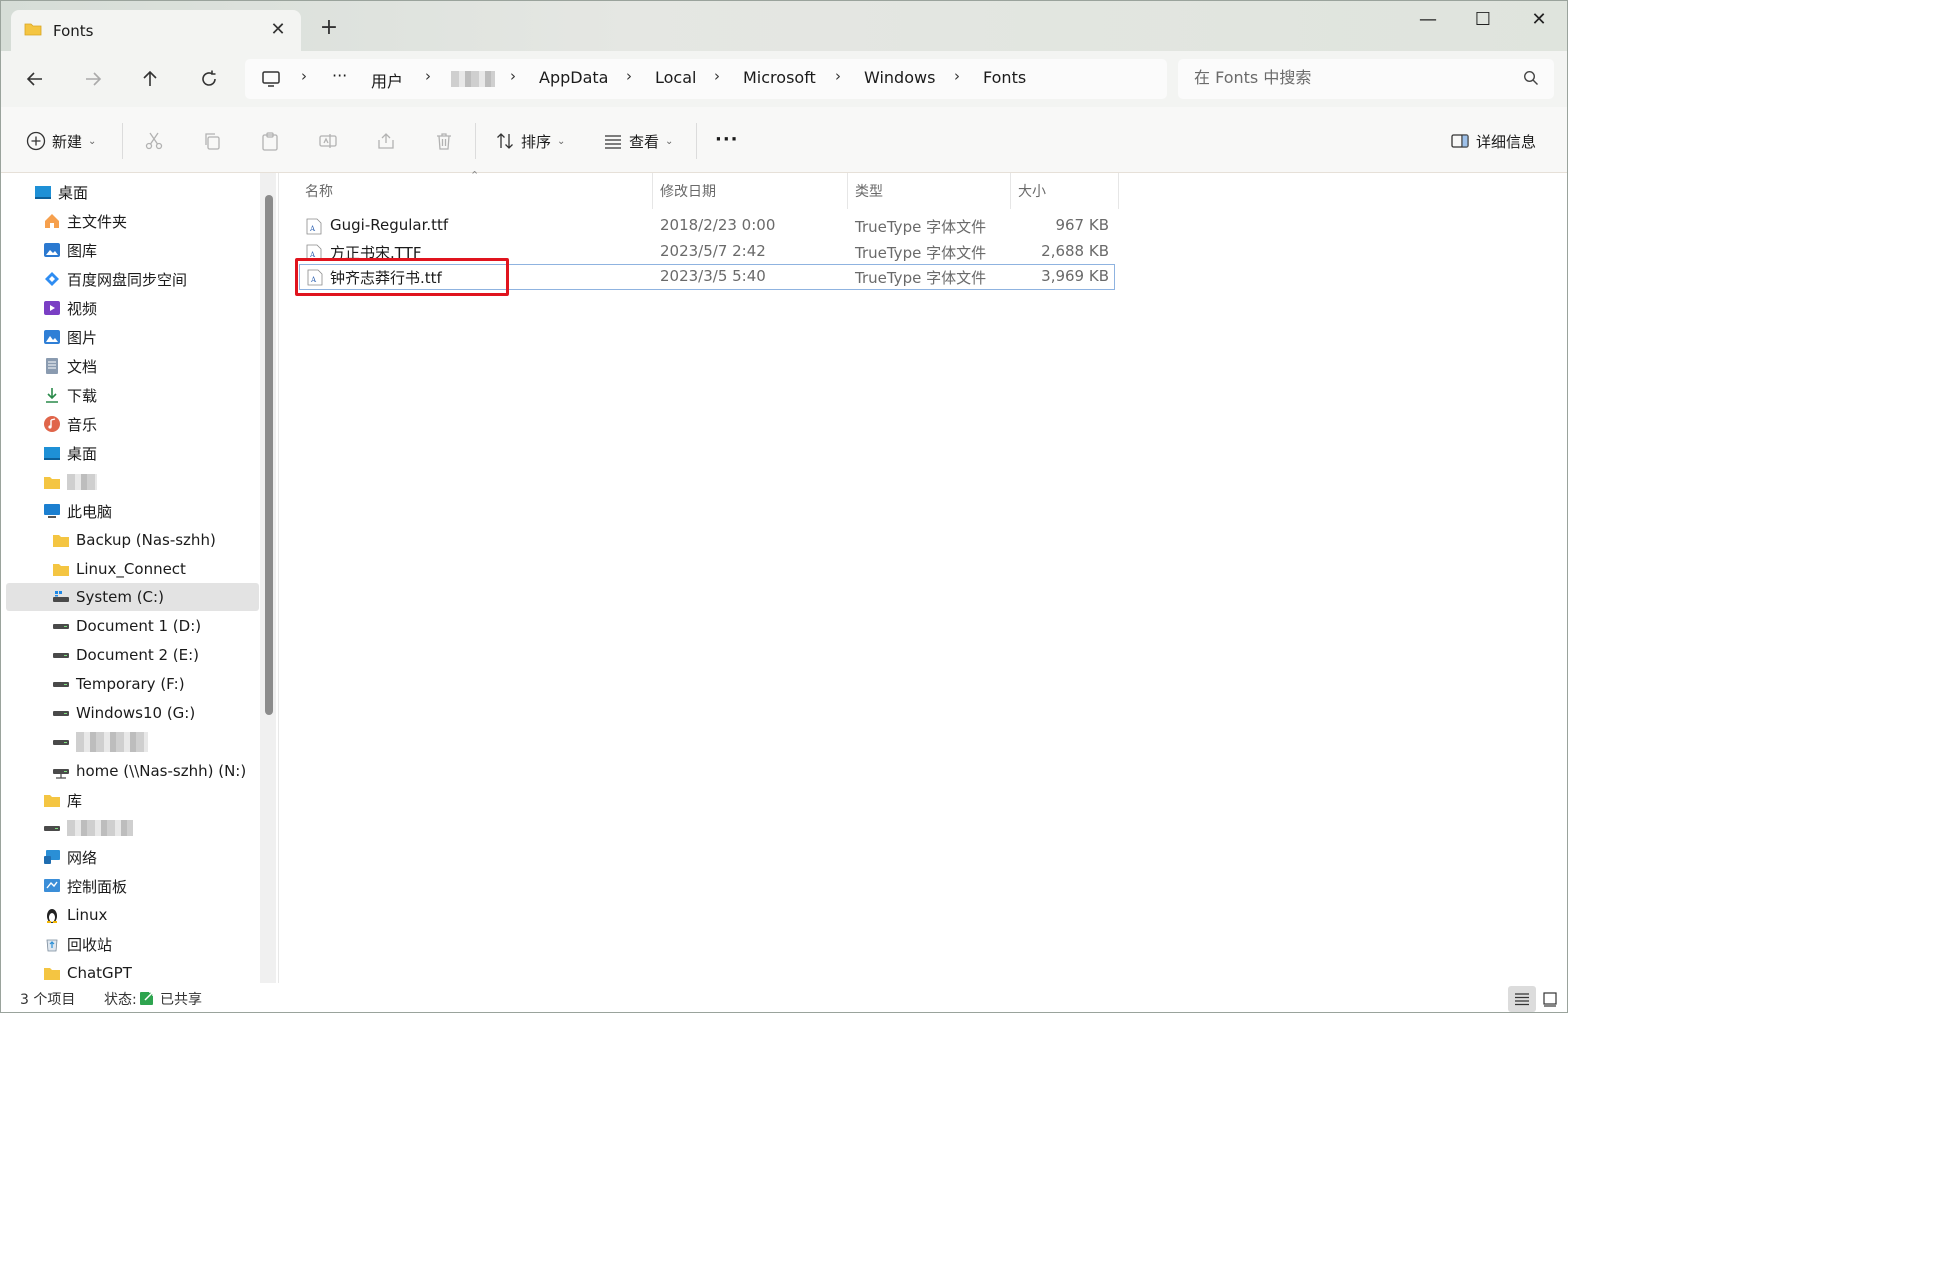  What do you see at coordinates (209, 79) in the screenshot?
I see `refresh-button` at bounding box center [209, 79].